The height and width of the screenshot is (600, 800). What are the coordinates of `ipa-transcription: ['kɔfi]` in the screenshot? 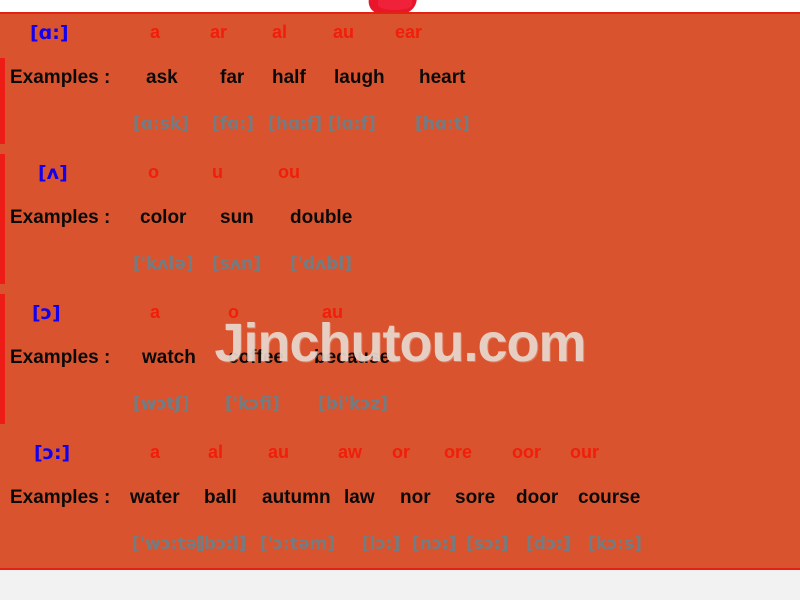 It's located at (252, 404).